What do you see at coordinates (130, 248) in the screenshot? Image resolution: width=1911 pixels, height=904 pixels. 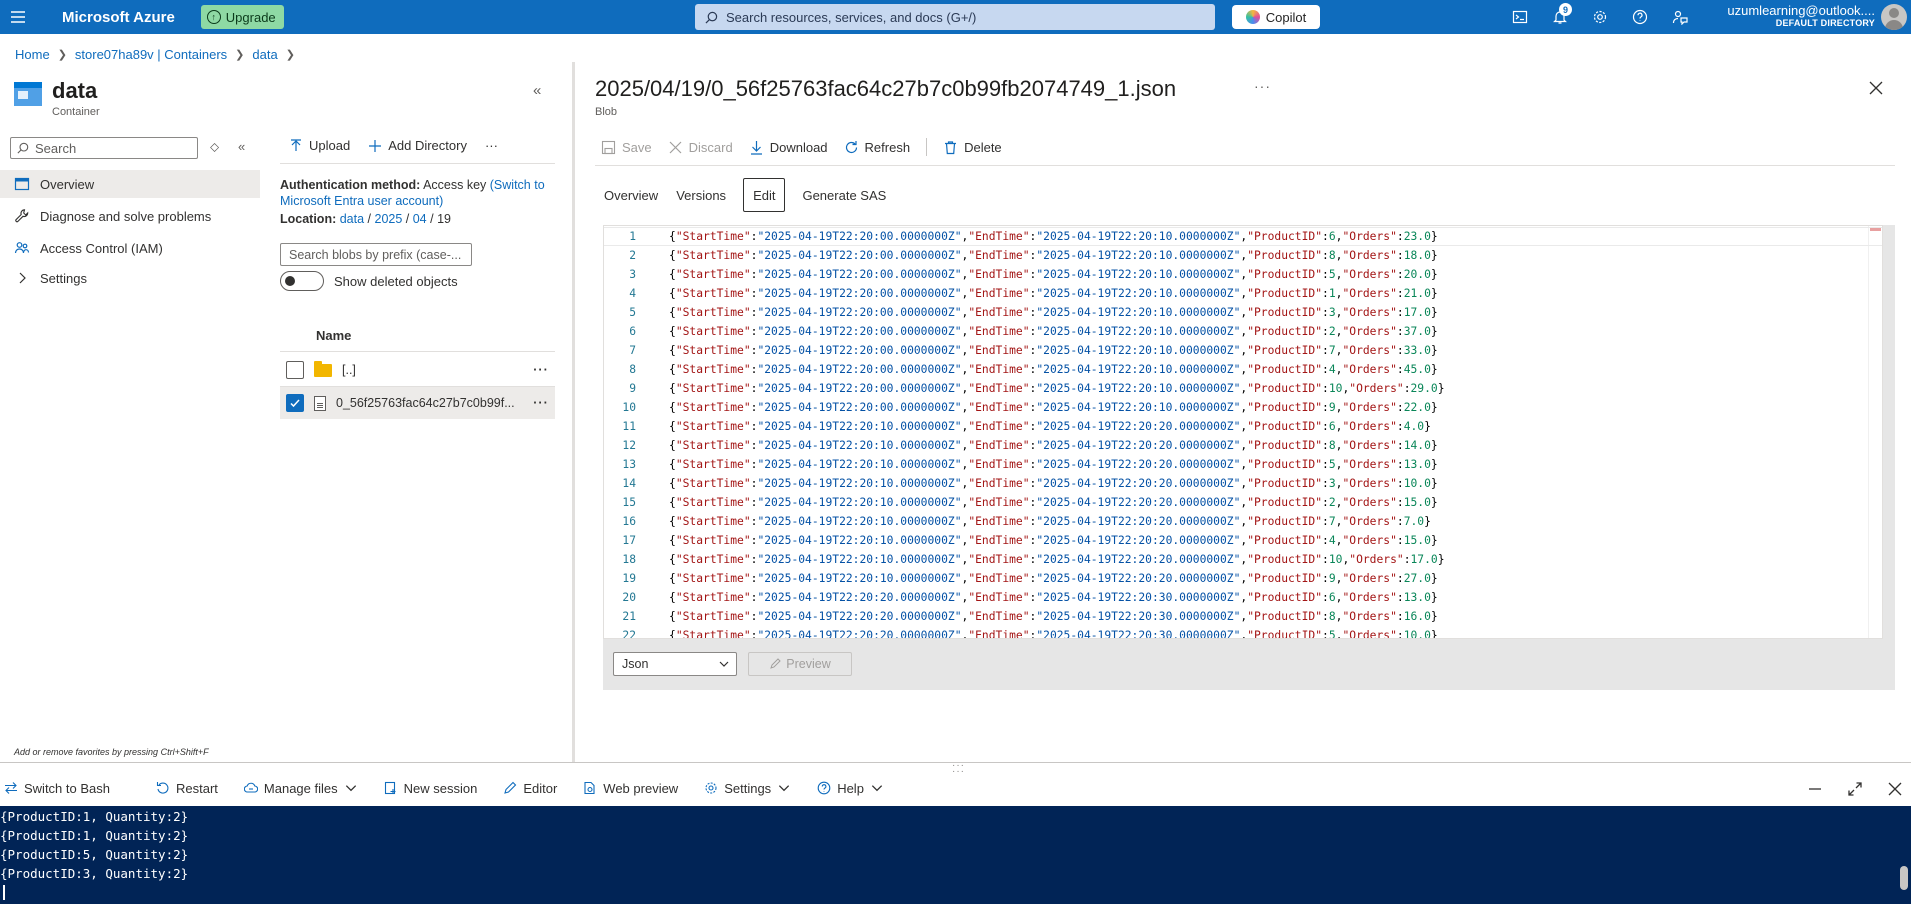 I see `sidebar-item-access-control: Access Control (IAM)` at bounding box center [130, 248].